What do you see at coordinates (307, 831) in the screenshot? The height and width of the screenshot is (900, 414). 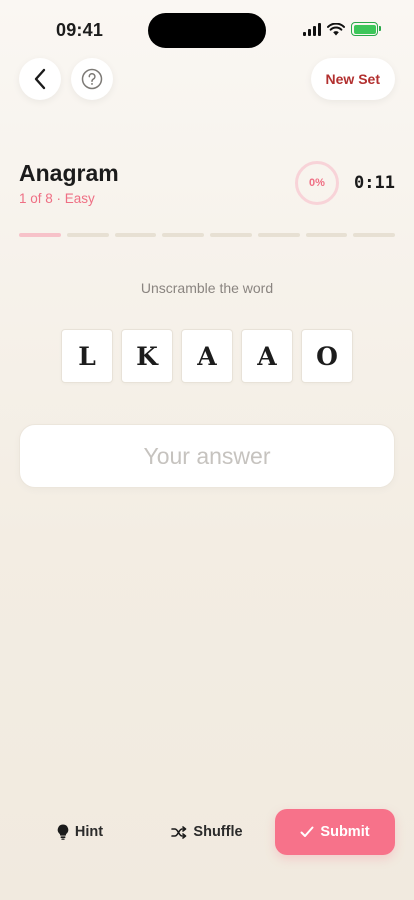 I see `checkmark-icon` at bounding box center [307, 831].